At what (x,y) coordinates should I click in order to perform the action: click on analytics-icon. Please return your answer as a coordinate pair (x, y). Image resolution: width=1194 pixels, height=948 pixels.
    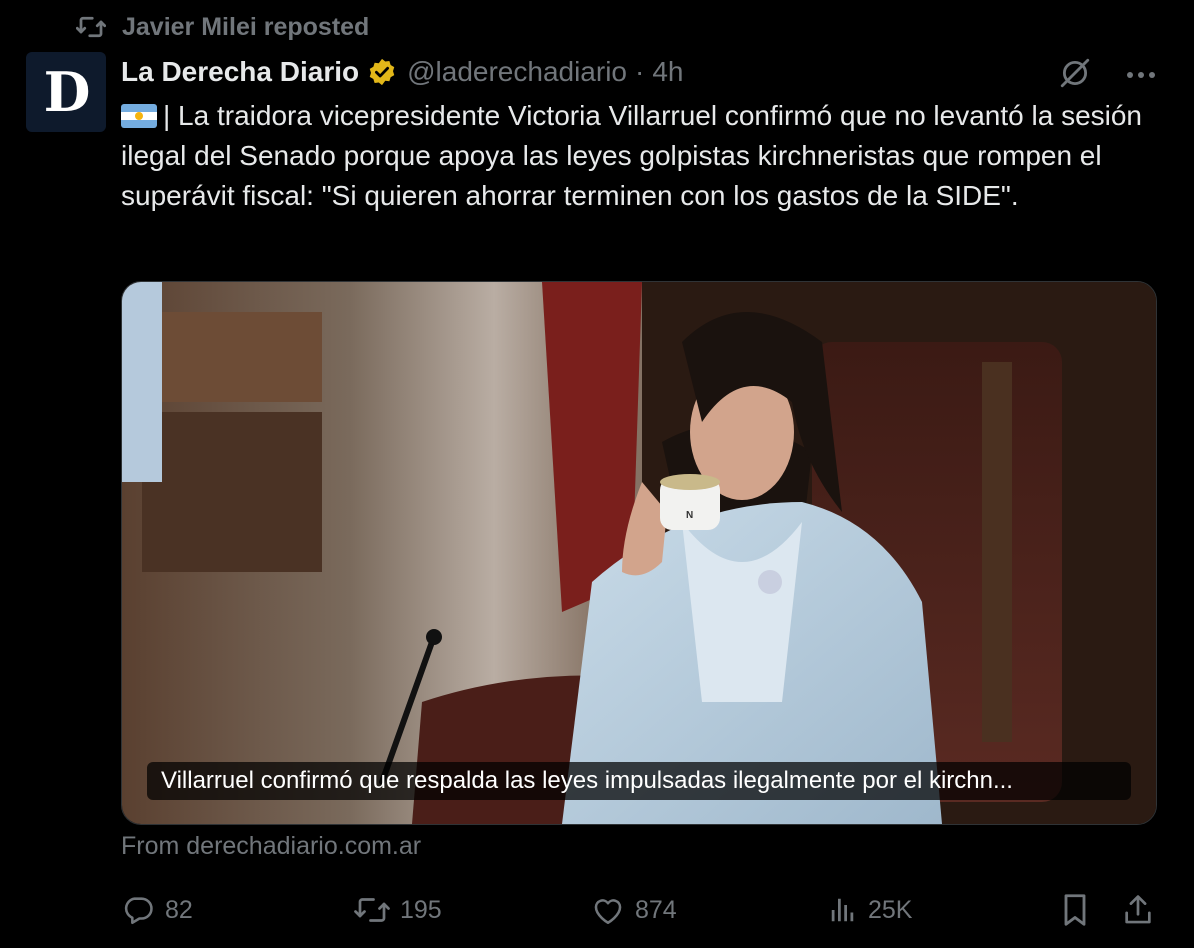
    Looking at the image, I should click on (843, 910).